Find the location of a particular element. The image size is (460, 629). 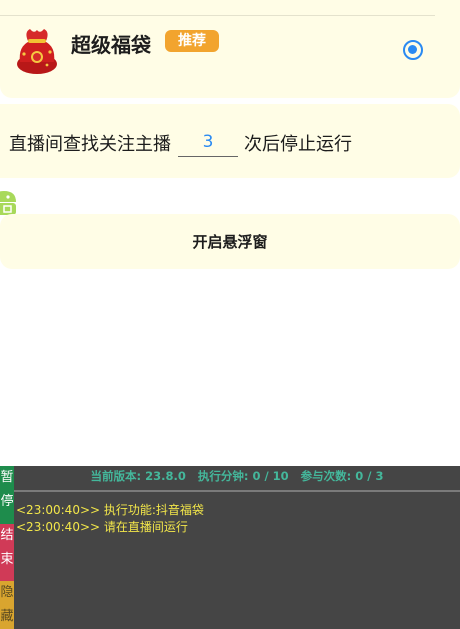

console-divider is located at coordinates (237, 491).